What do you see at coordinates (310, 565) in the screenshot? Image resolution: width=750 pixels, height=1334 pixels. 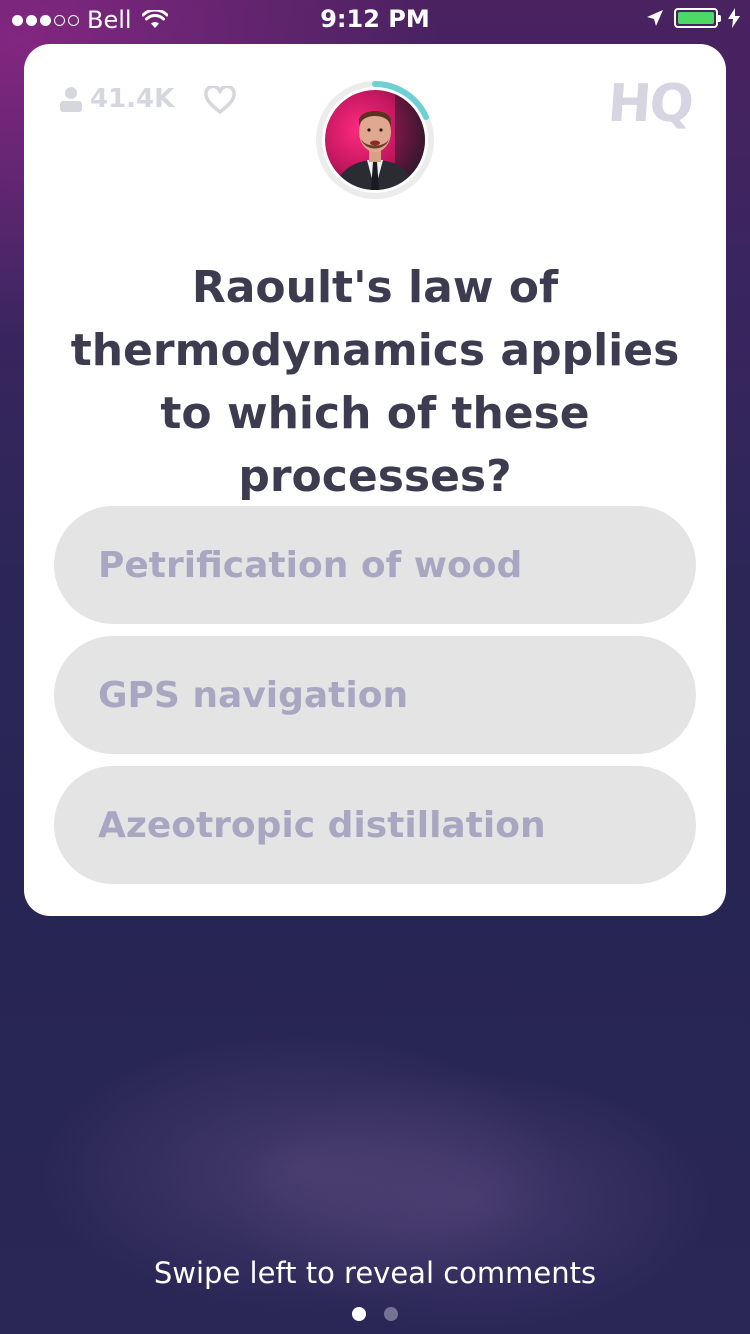 I see `answer-label: Petrification of wood` at bounding box center [310, 565].